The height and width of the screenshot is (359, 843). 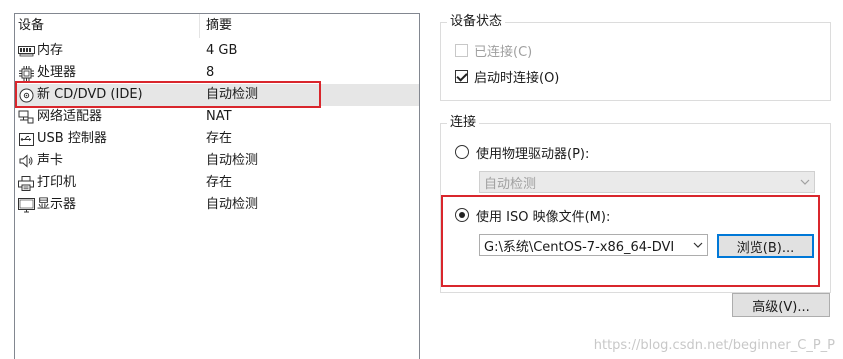 I want to click on device-name: 声卡, so click(x=50, y=160).